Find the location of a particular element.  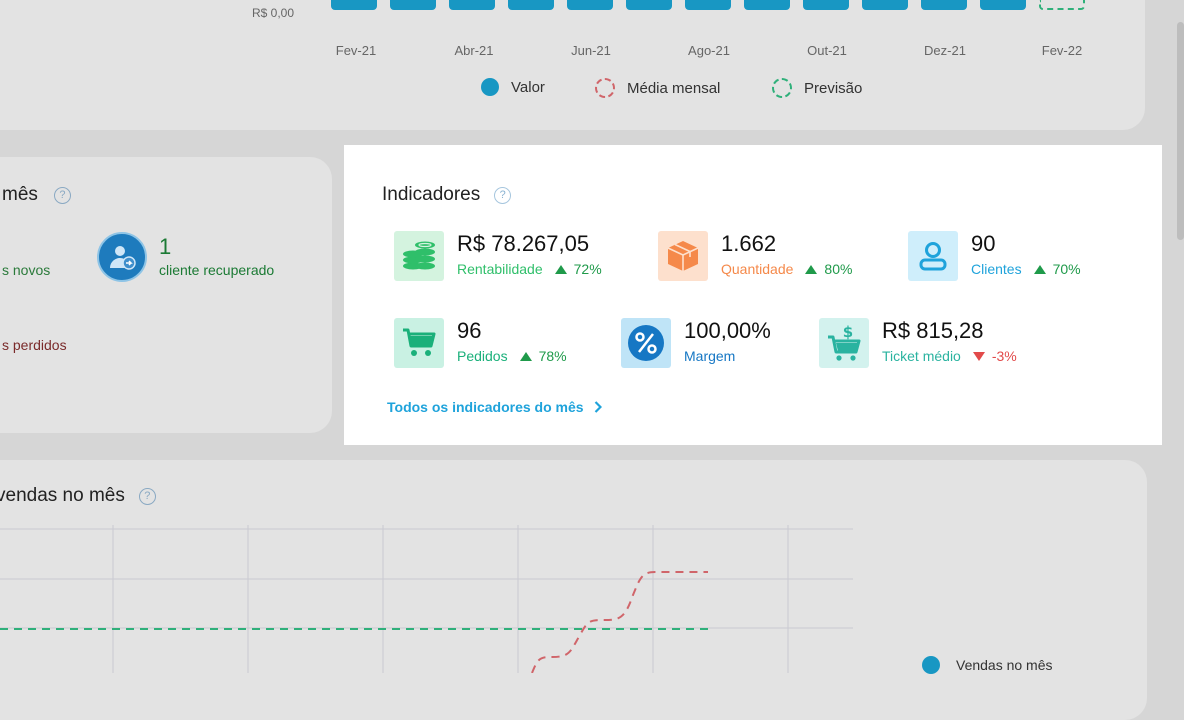

legend-valor: Valor is located at coordinates (513, 87).